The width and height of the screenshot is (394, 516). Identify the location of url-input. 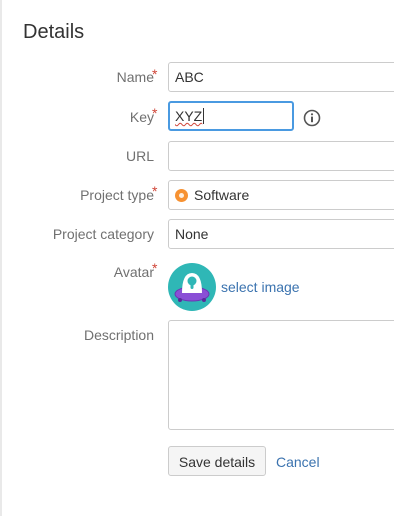
(281, 156).